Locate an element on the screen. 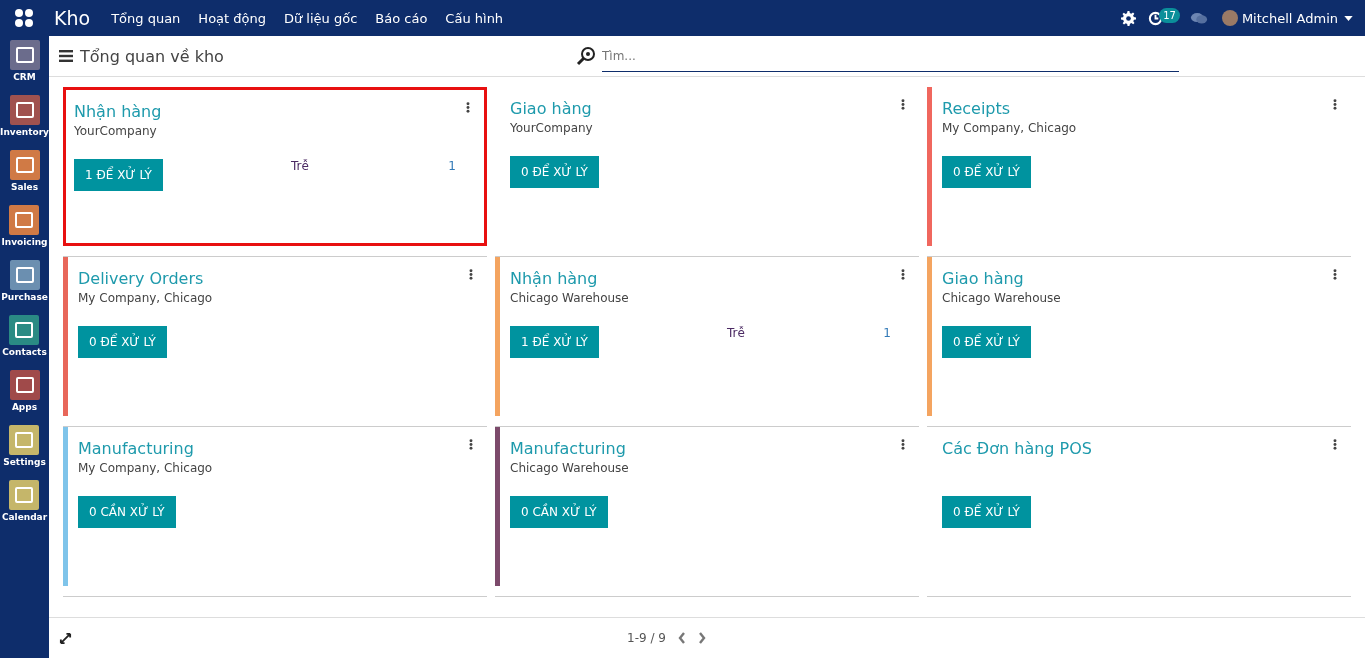 Image resolution: width=1365 pixels, height=658 pixels. navbar-menu-item: Hoạt động is located at coordinates (232, 18).